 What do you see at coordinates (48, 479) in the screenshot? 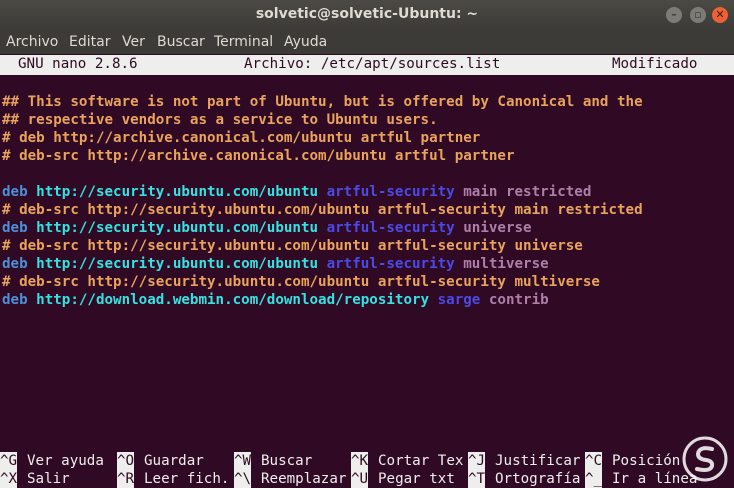
I see `shortcut-label: Salir` at bounding box center [48, 479].